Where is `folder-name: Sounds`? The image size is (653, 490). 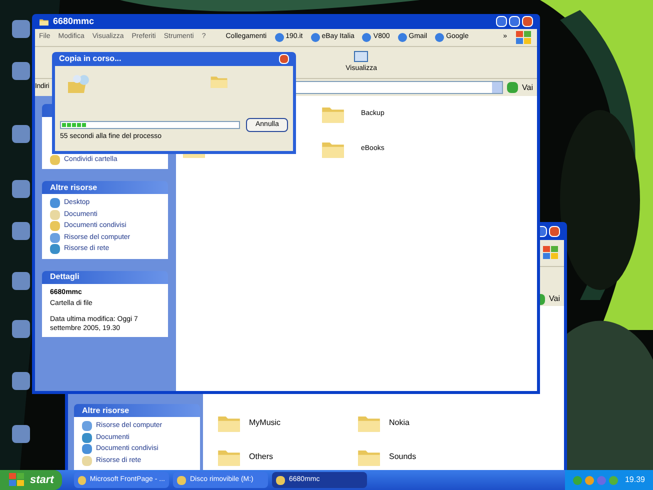
folder-name: Sounds is located at coordinates (402, 457).